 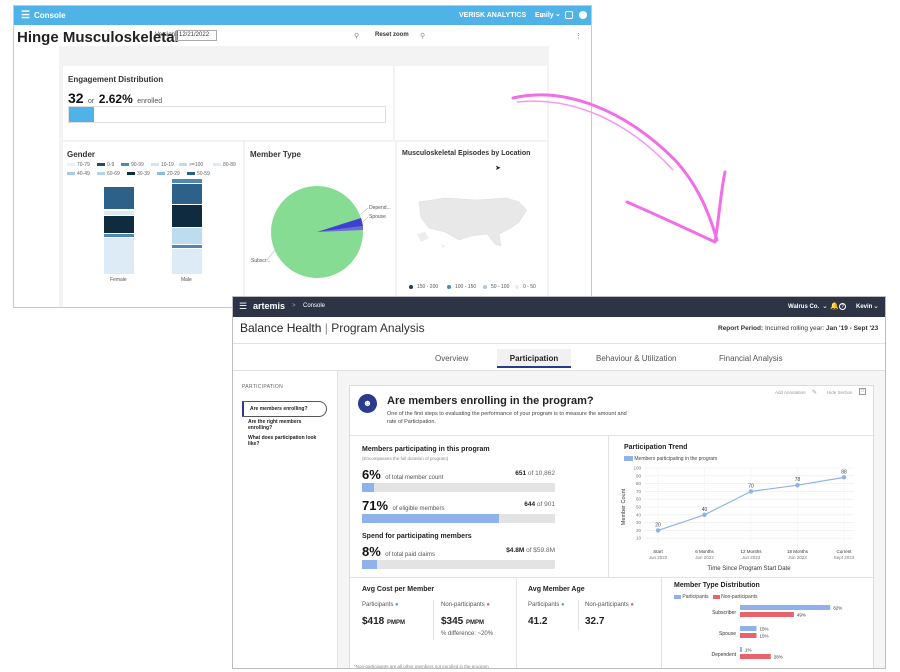 I want to click on reset-zoom-button: Reset zoom, so click(x=392, y=35).